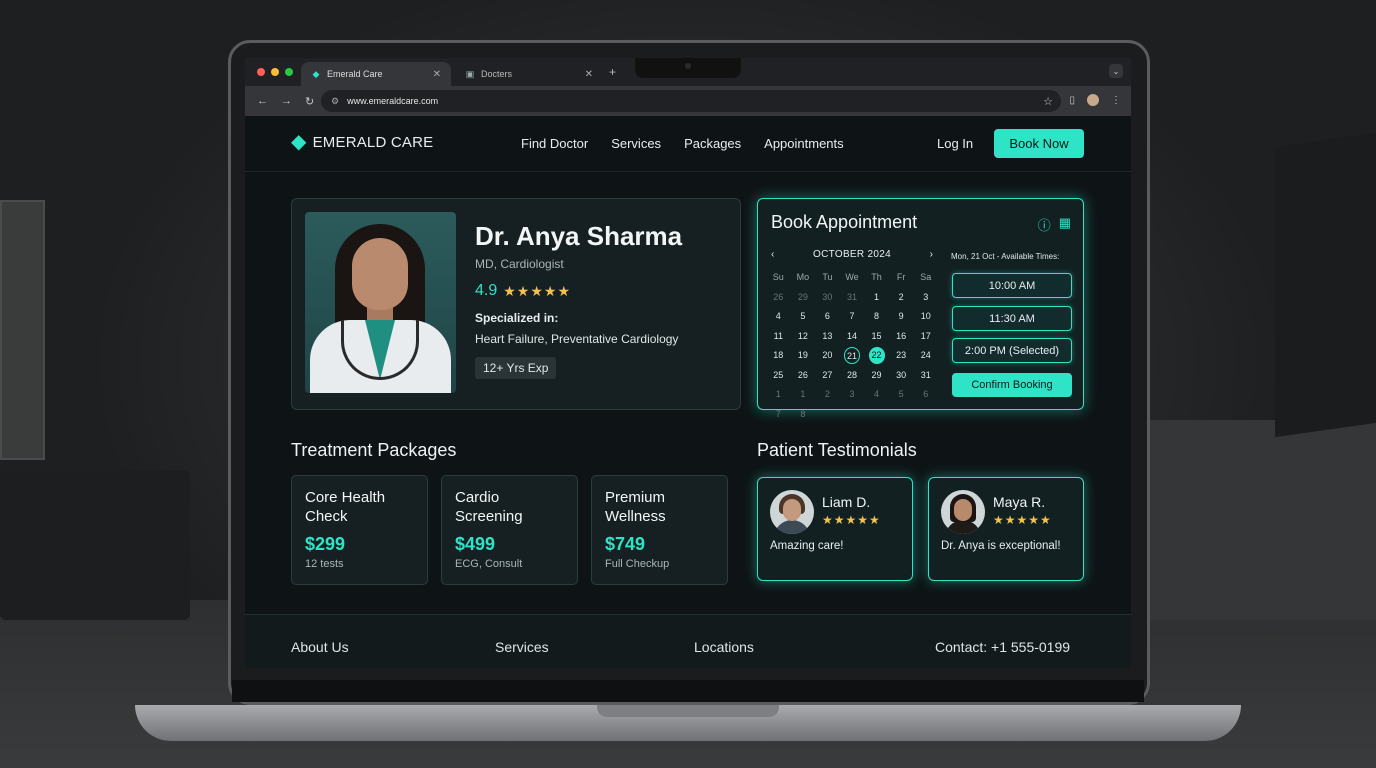  What do you see at coordinates (522, 647) in the screenshot?
I see `footer-services-link: Services` at bounding box center [522, 647].